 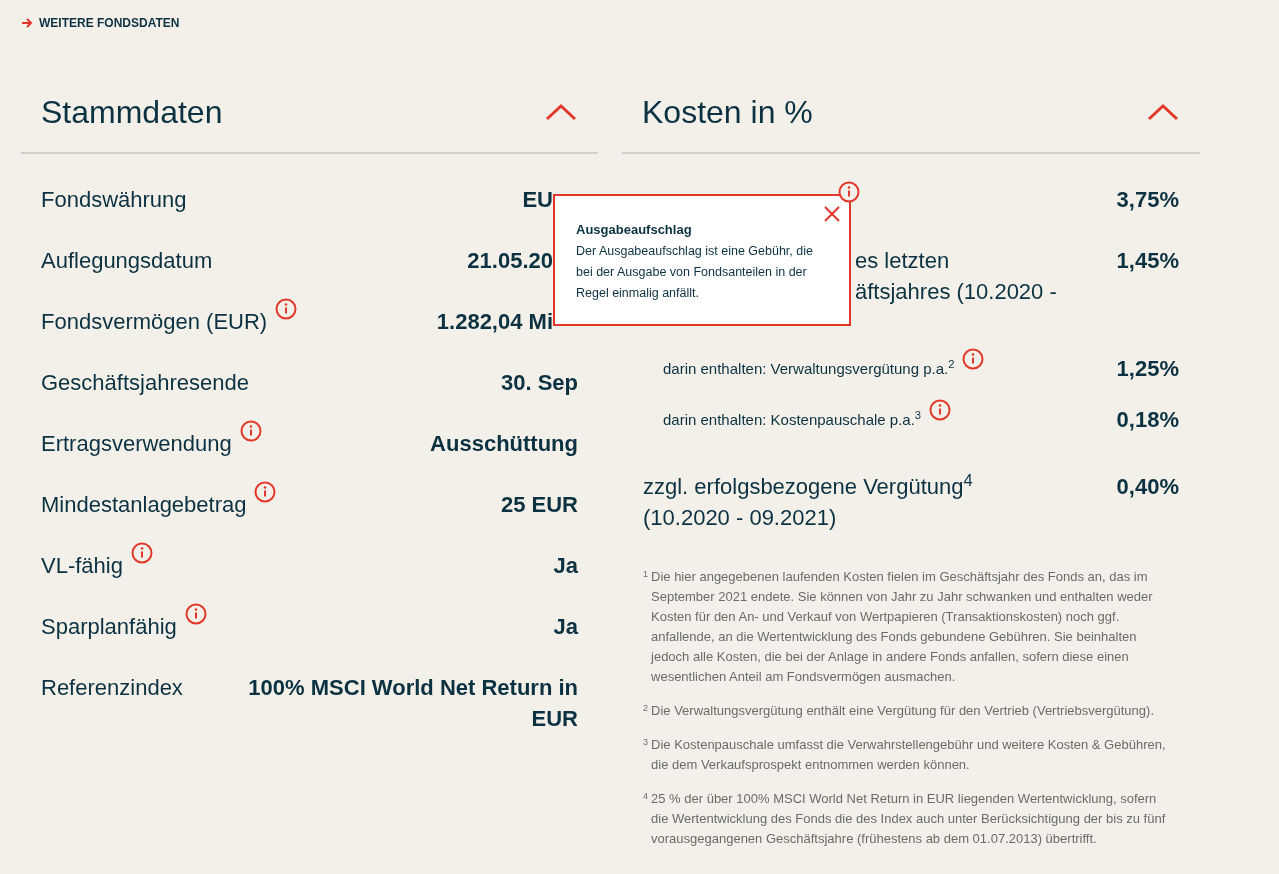 I want to click on footnote-mark: 1, so click(x=645, y=574).